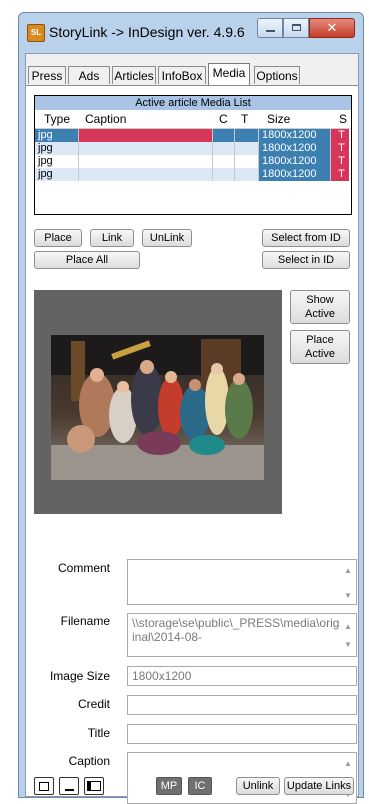  Describe the element at coordinates (200, 786) in the screenshot. I see `ic-toggle: IC` at that location.